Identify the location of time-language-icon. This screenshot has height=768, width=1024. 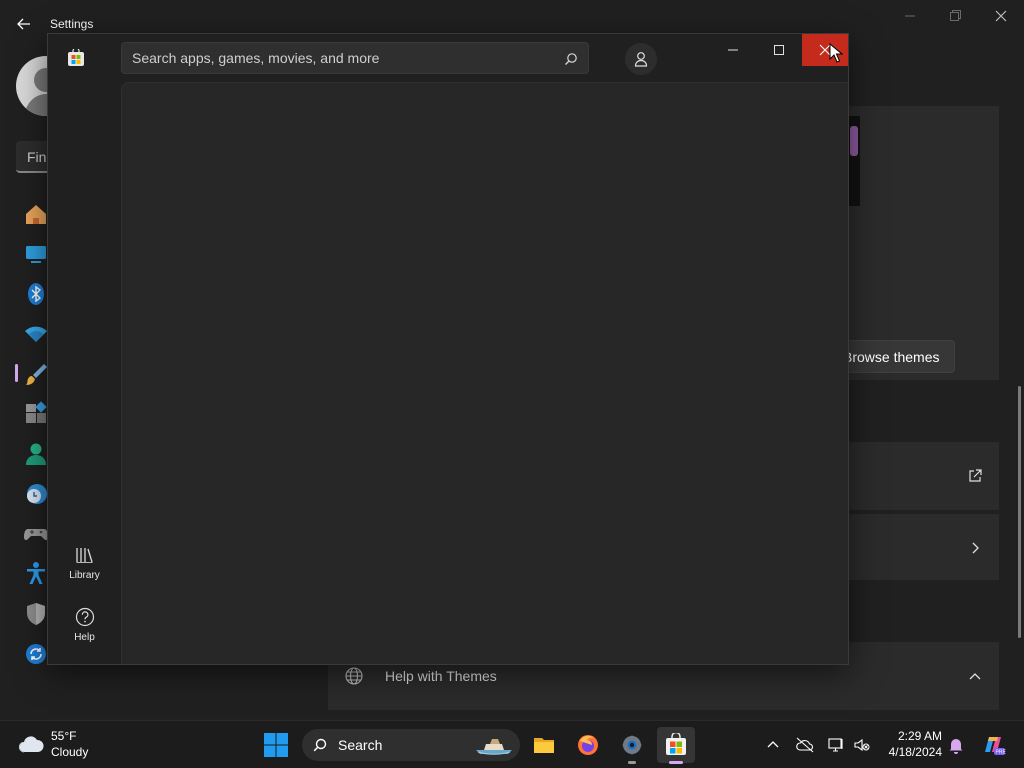
(36, 494).